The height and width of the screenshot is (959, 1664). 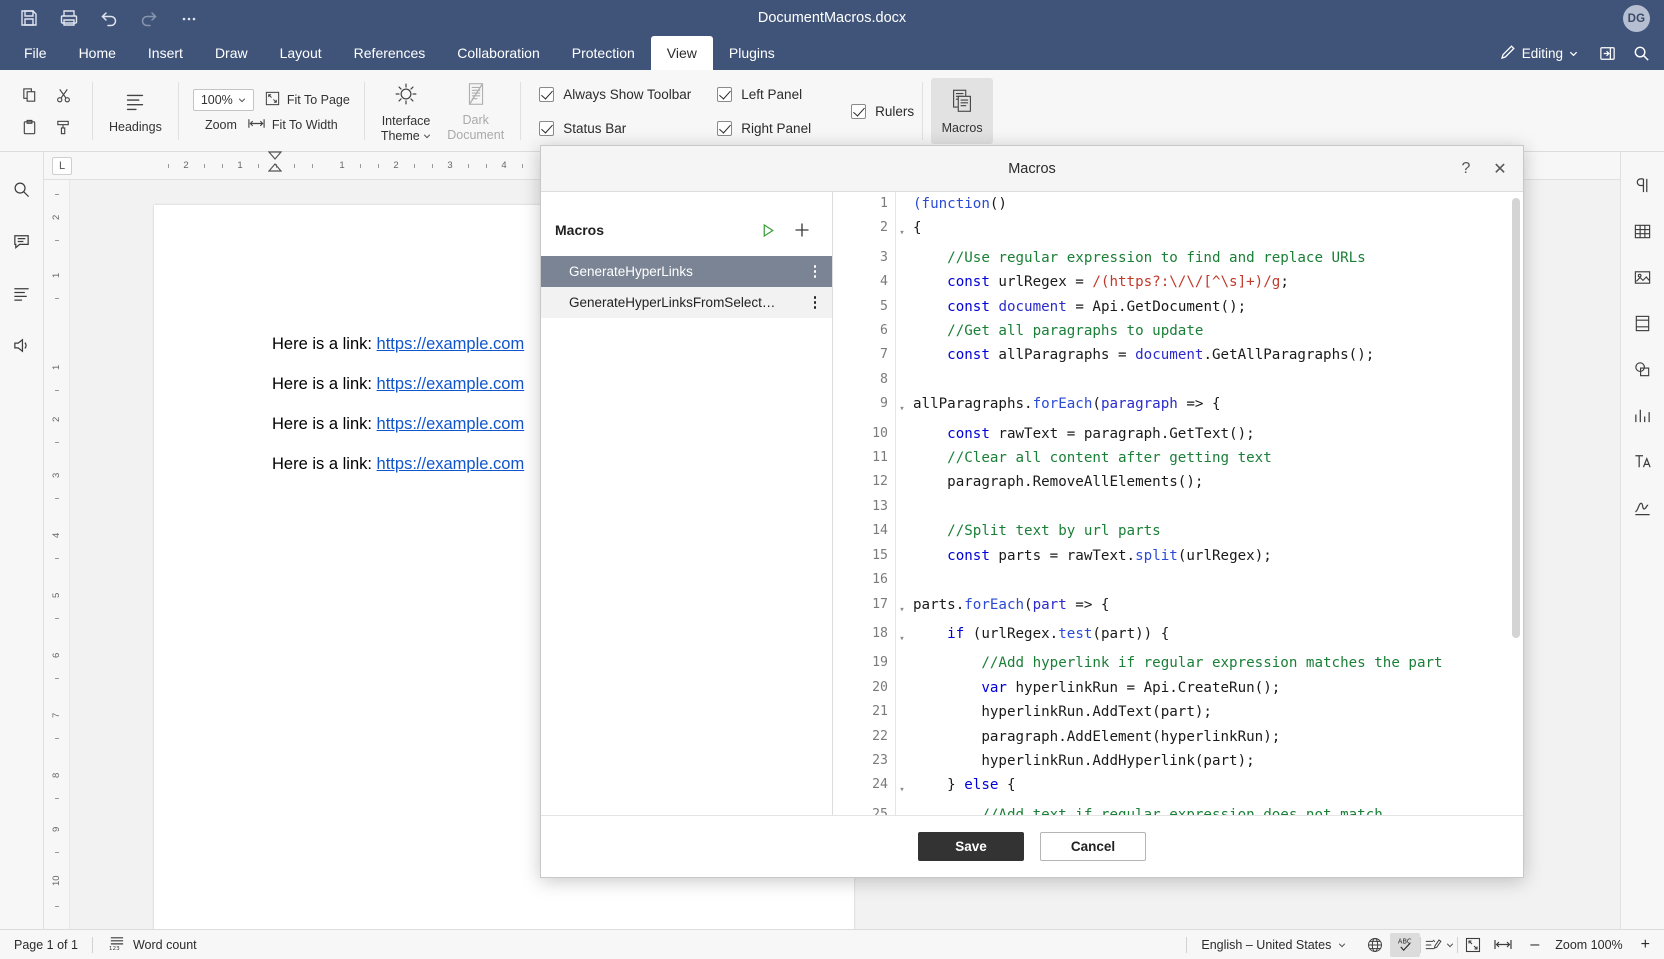 I want to click on checkbox-status-bar: Status Bar, so click(x=615, y=128).